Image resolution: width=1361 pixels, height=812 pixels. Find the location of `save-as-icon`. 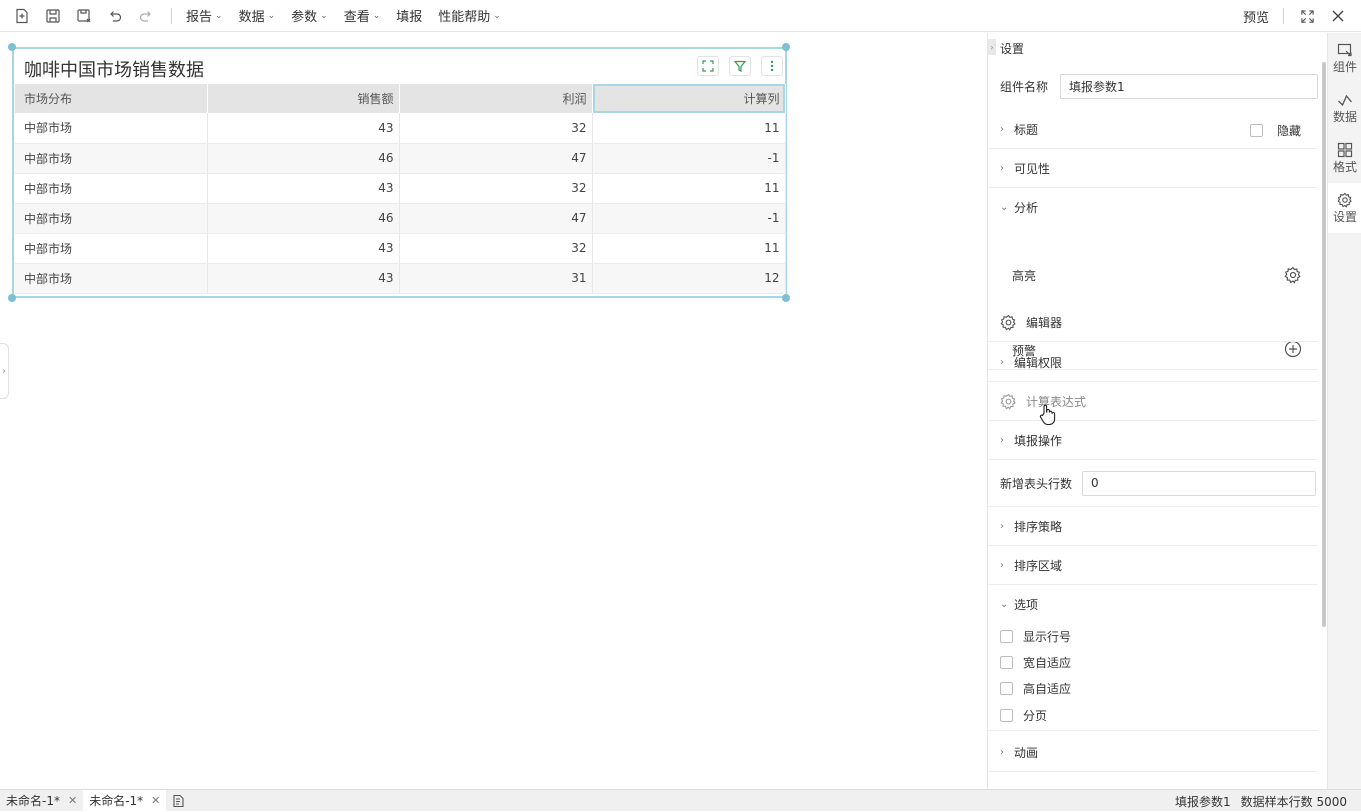

save-as-icon is located at coordinates (84, 16).